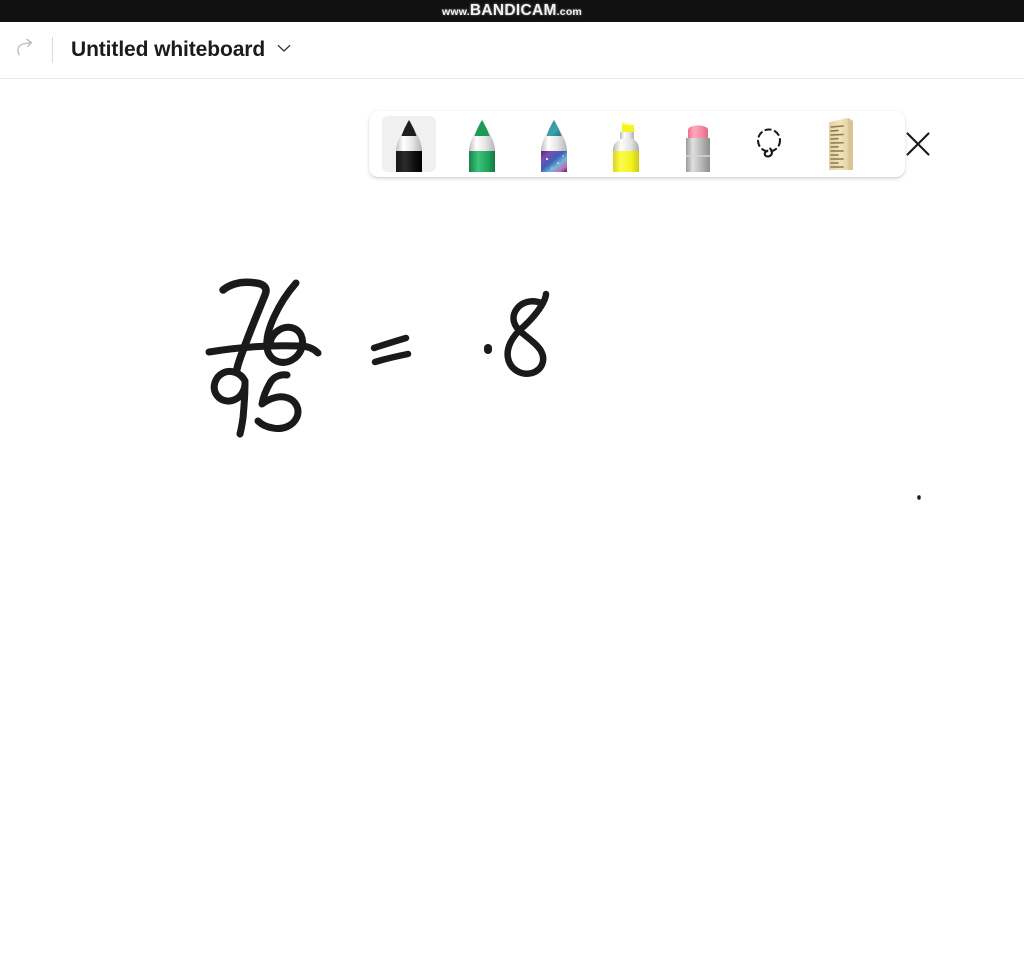 The image size is (1024, 970). I want to click on redo-button, so click(25, 50).